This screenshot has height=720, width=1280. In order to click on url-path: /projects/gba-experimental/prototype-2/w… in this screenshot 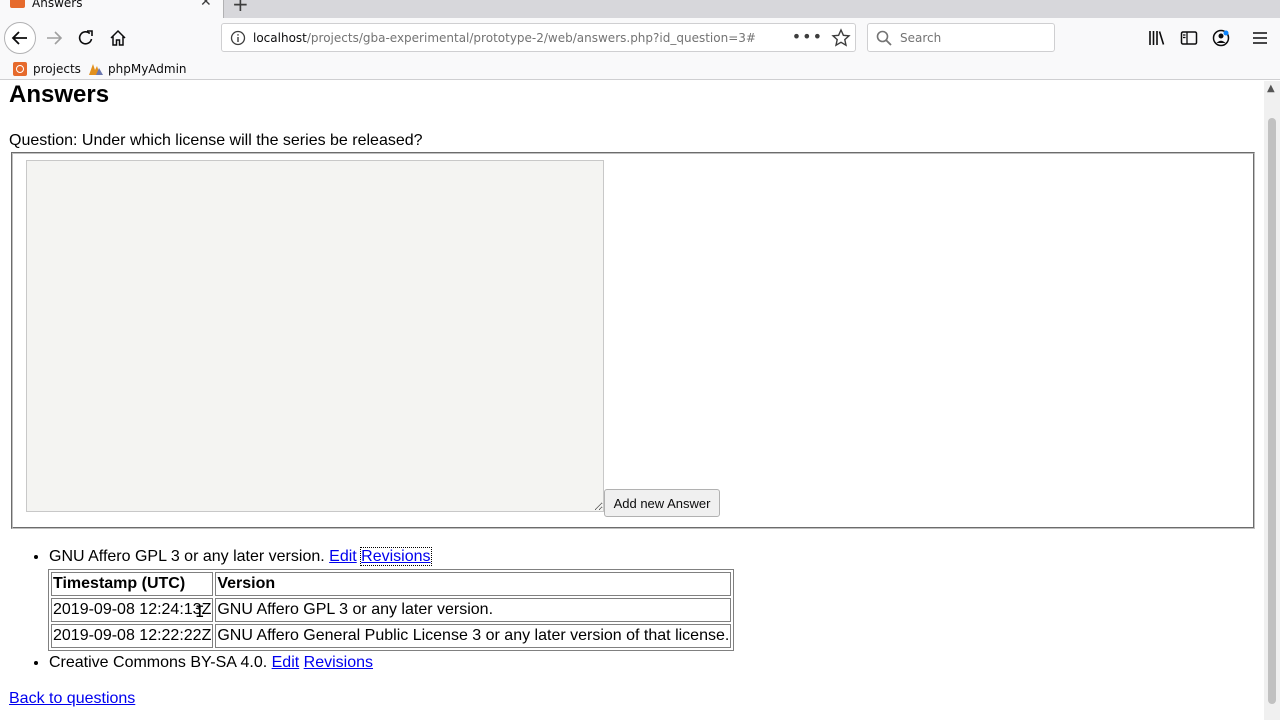, I will do `click(531, 38)`.